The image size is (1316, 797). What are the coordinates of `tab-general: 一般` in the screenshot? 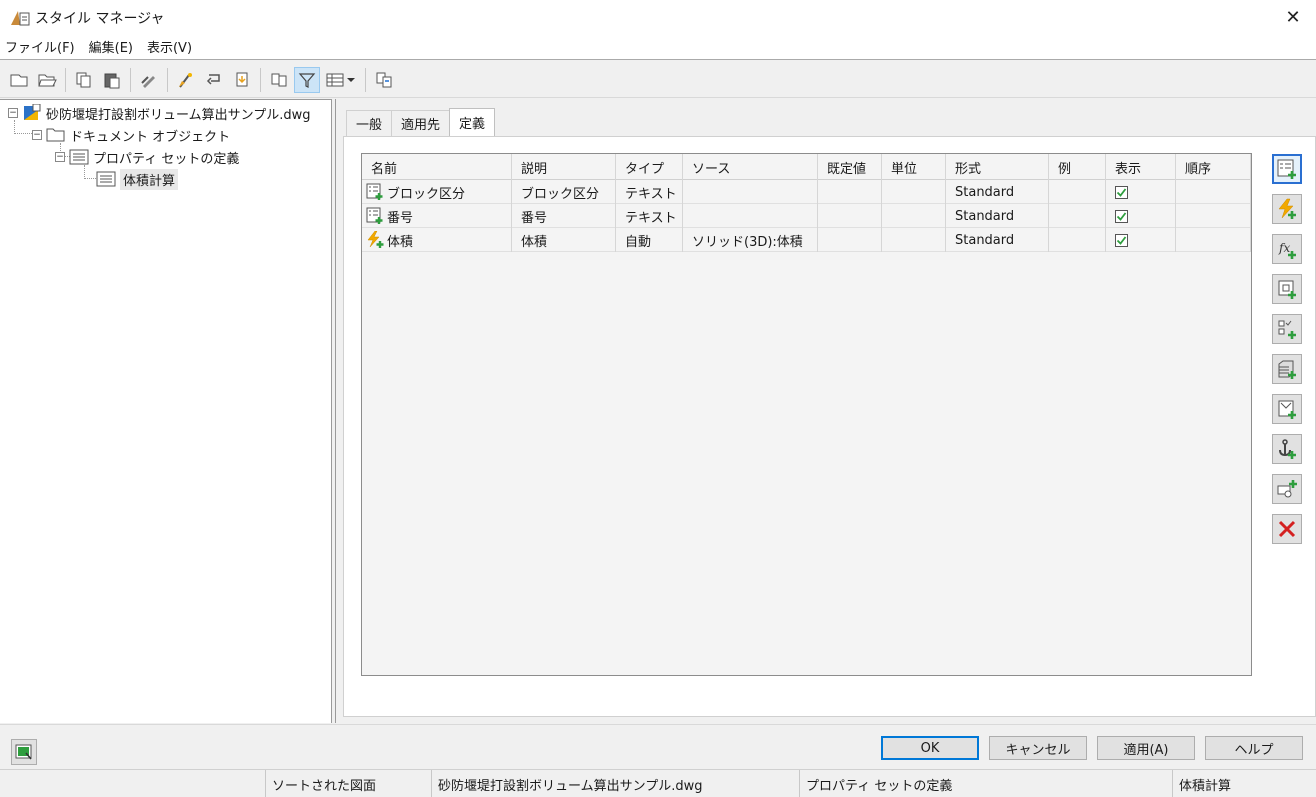 It's located at (369, 123).